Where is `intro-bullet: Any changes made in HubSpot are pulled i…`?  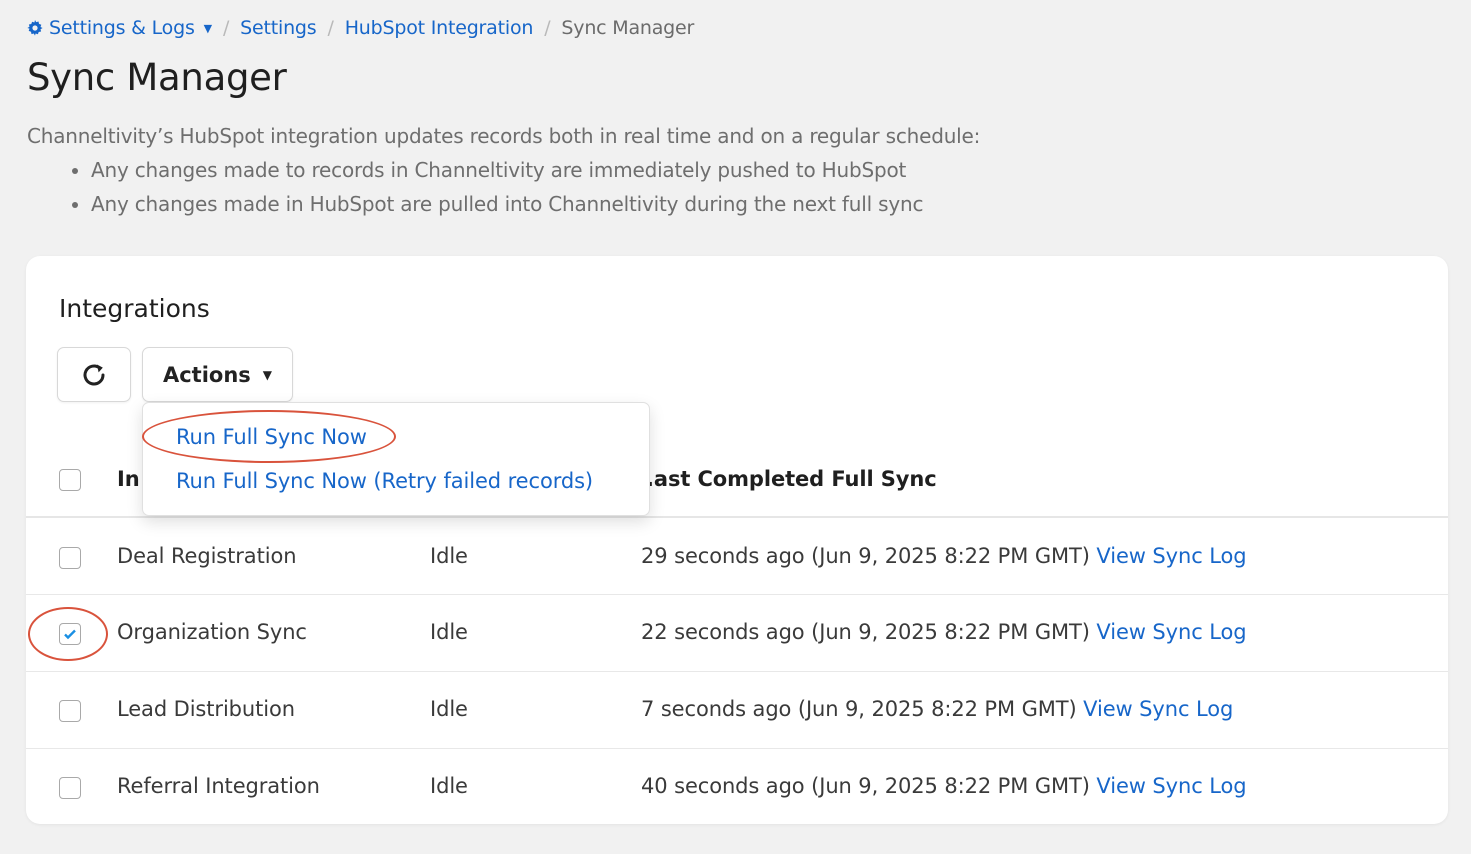
intro-bullet: Any changes made in HubSpot are pulled i… is located at coordinates (535, 204).